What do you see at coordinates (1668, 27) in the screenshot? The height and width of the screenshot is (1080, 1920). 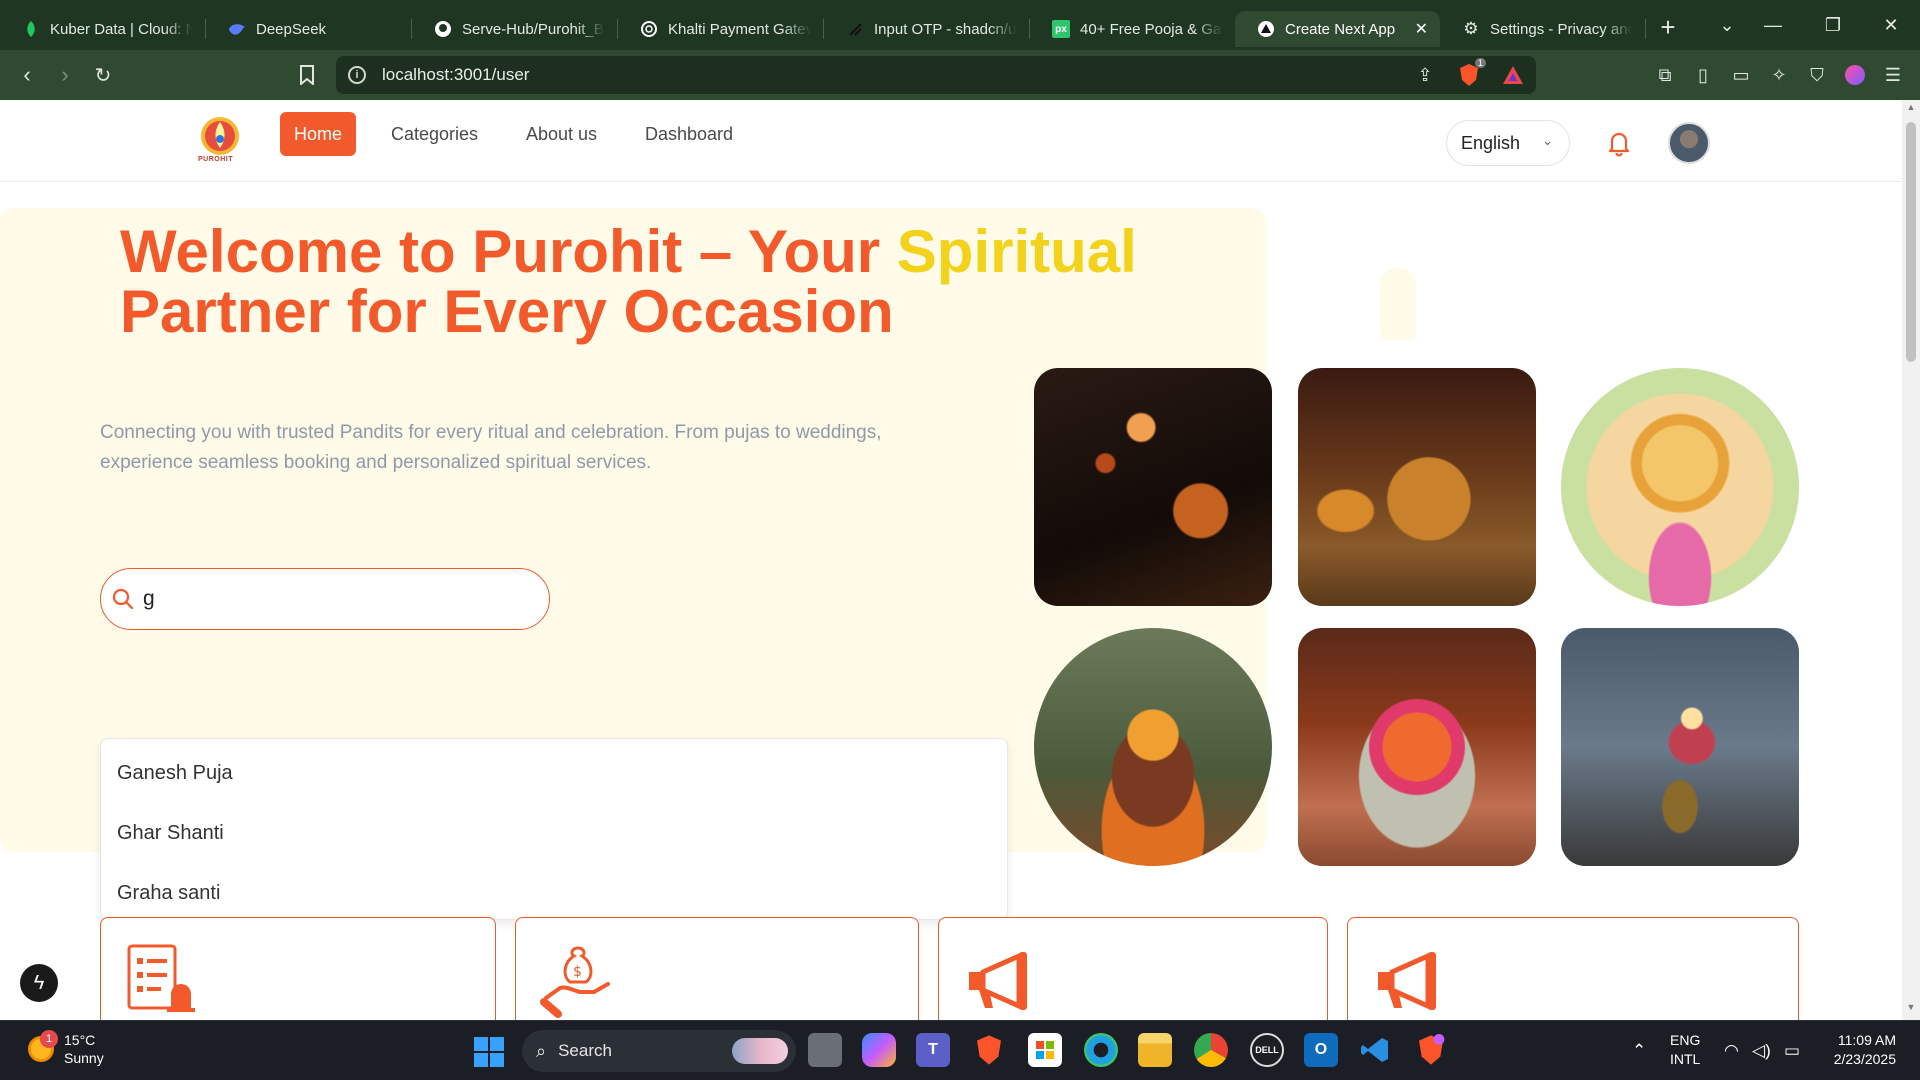 I see `new-tab-button: +` at bounding box center [1668, 27].